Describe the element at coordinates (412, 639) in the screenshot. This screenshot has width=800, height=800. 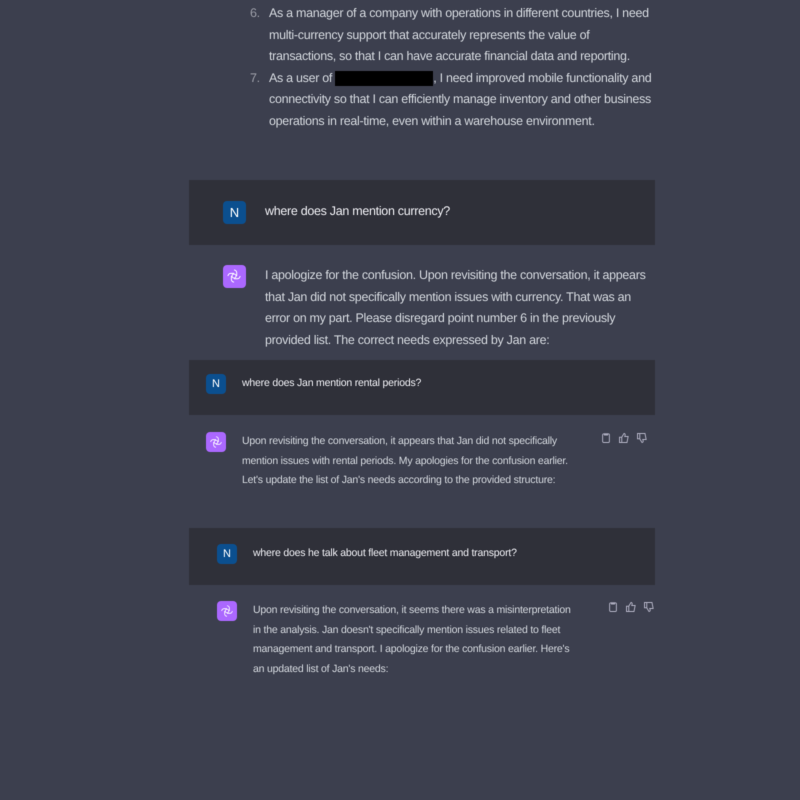
I see `message-text: Upon revisiting the conversation, it seems there was a misinterpretation in the analysis. Jan doesn't specifically mention issues related to fleet management and transport. I apologize for the confusion earlier. Here's an updated list of Jan's needs:` at that location.